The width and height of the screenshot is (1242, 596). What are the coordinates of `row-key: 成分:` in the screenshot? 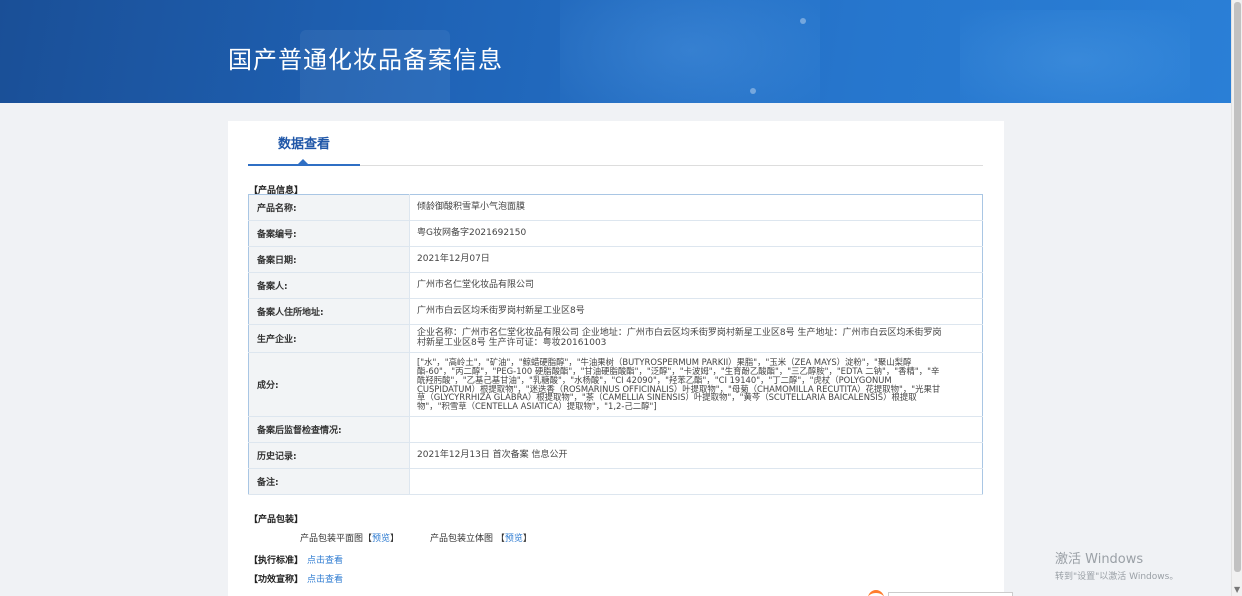 It's located at (329, 384).